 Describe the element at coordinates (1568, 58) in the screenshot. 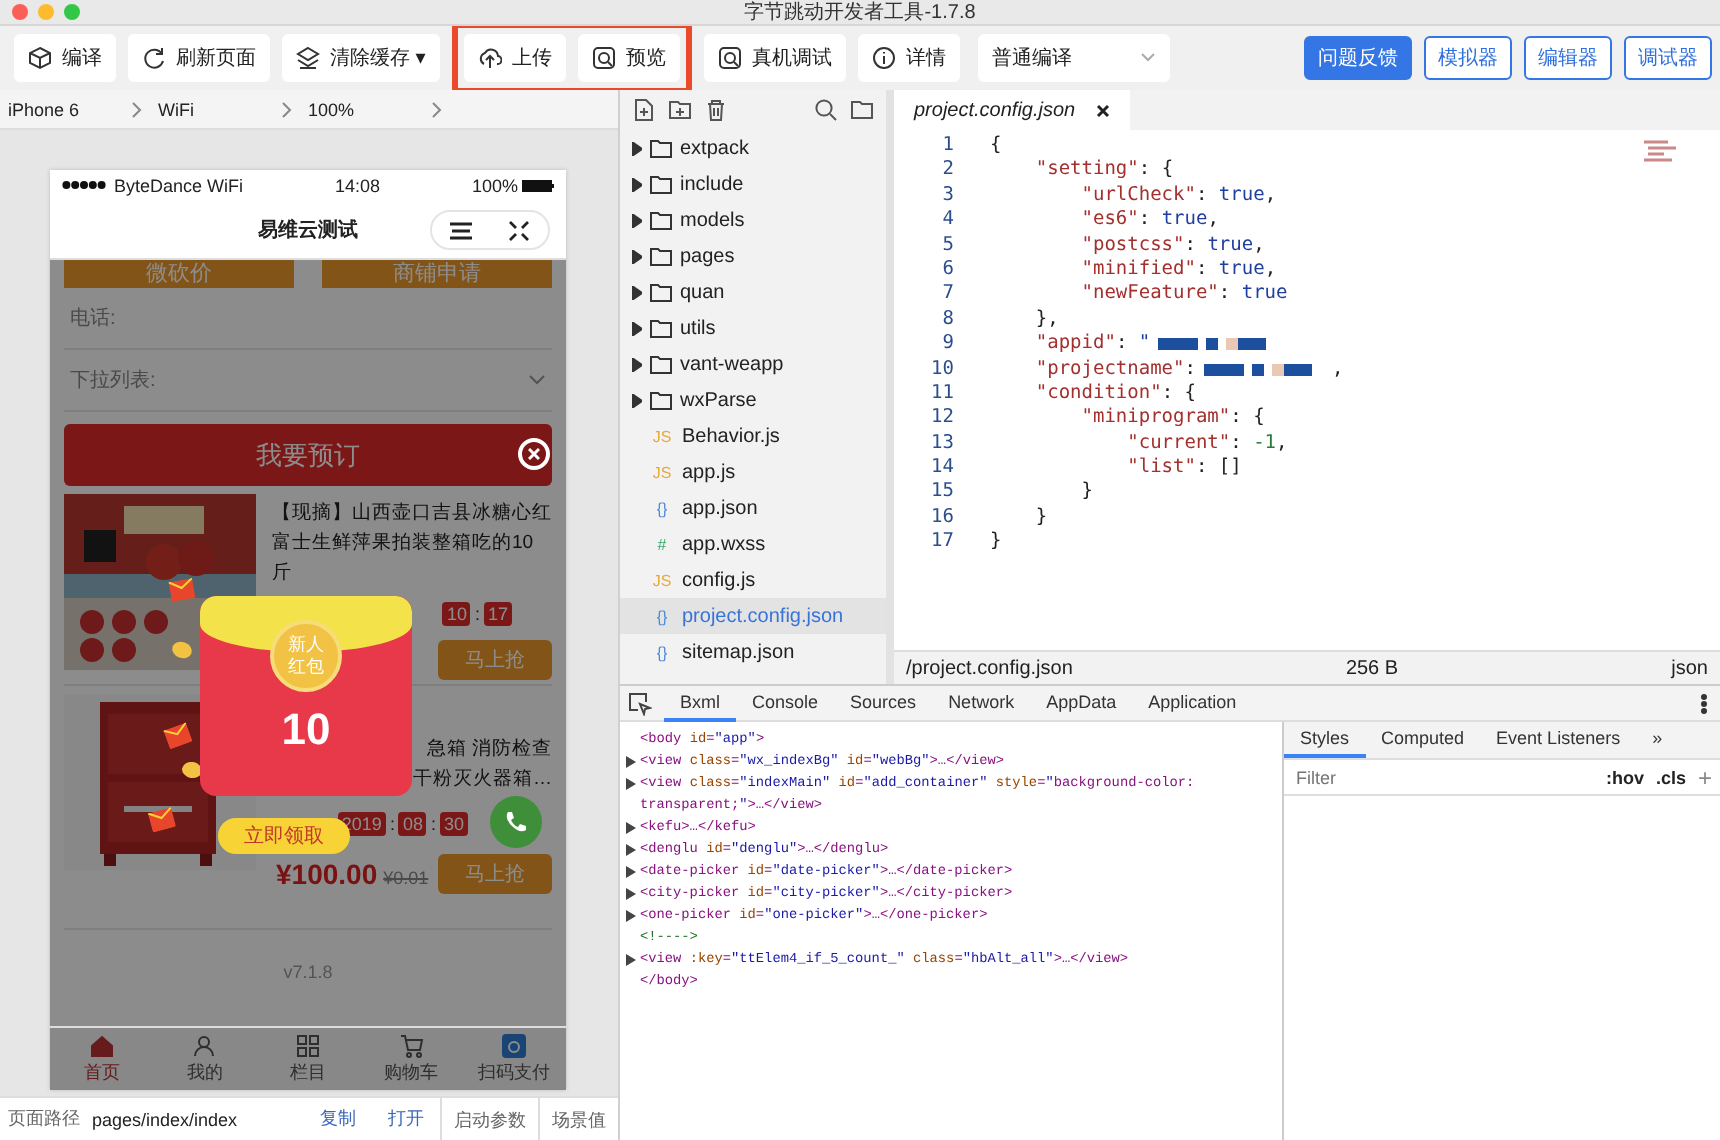

I see `toolbar-button: 编辑器` at that location.